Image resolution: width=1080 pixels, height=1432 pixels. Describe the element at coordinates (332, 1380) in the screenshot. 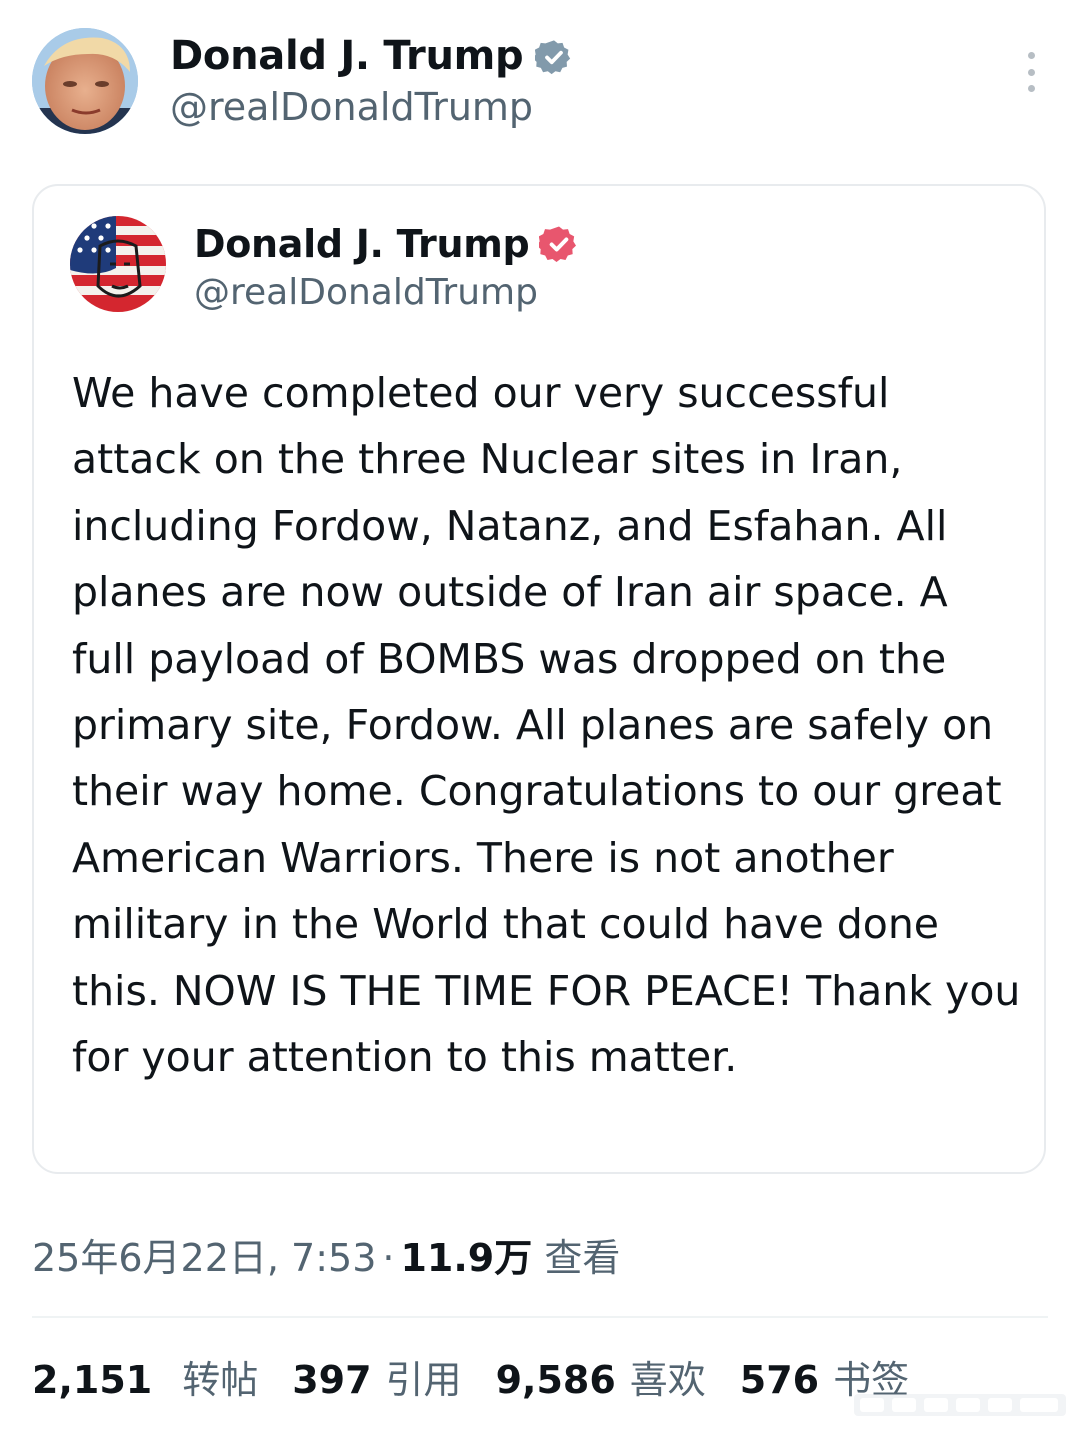

I see `quotes-count: 397` at that location.